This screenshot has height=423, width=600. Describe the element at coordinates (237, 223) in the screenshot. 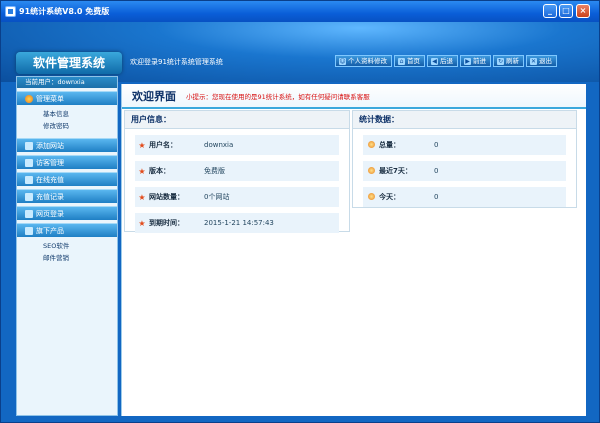

I see `info-row: ★ 到期时间： 2015-1-21 14:57:43` at that location.